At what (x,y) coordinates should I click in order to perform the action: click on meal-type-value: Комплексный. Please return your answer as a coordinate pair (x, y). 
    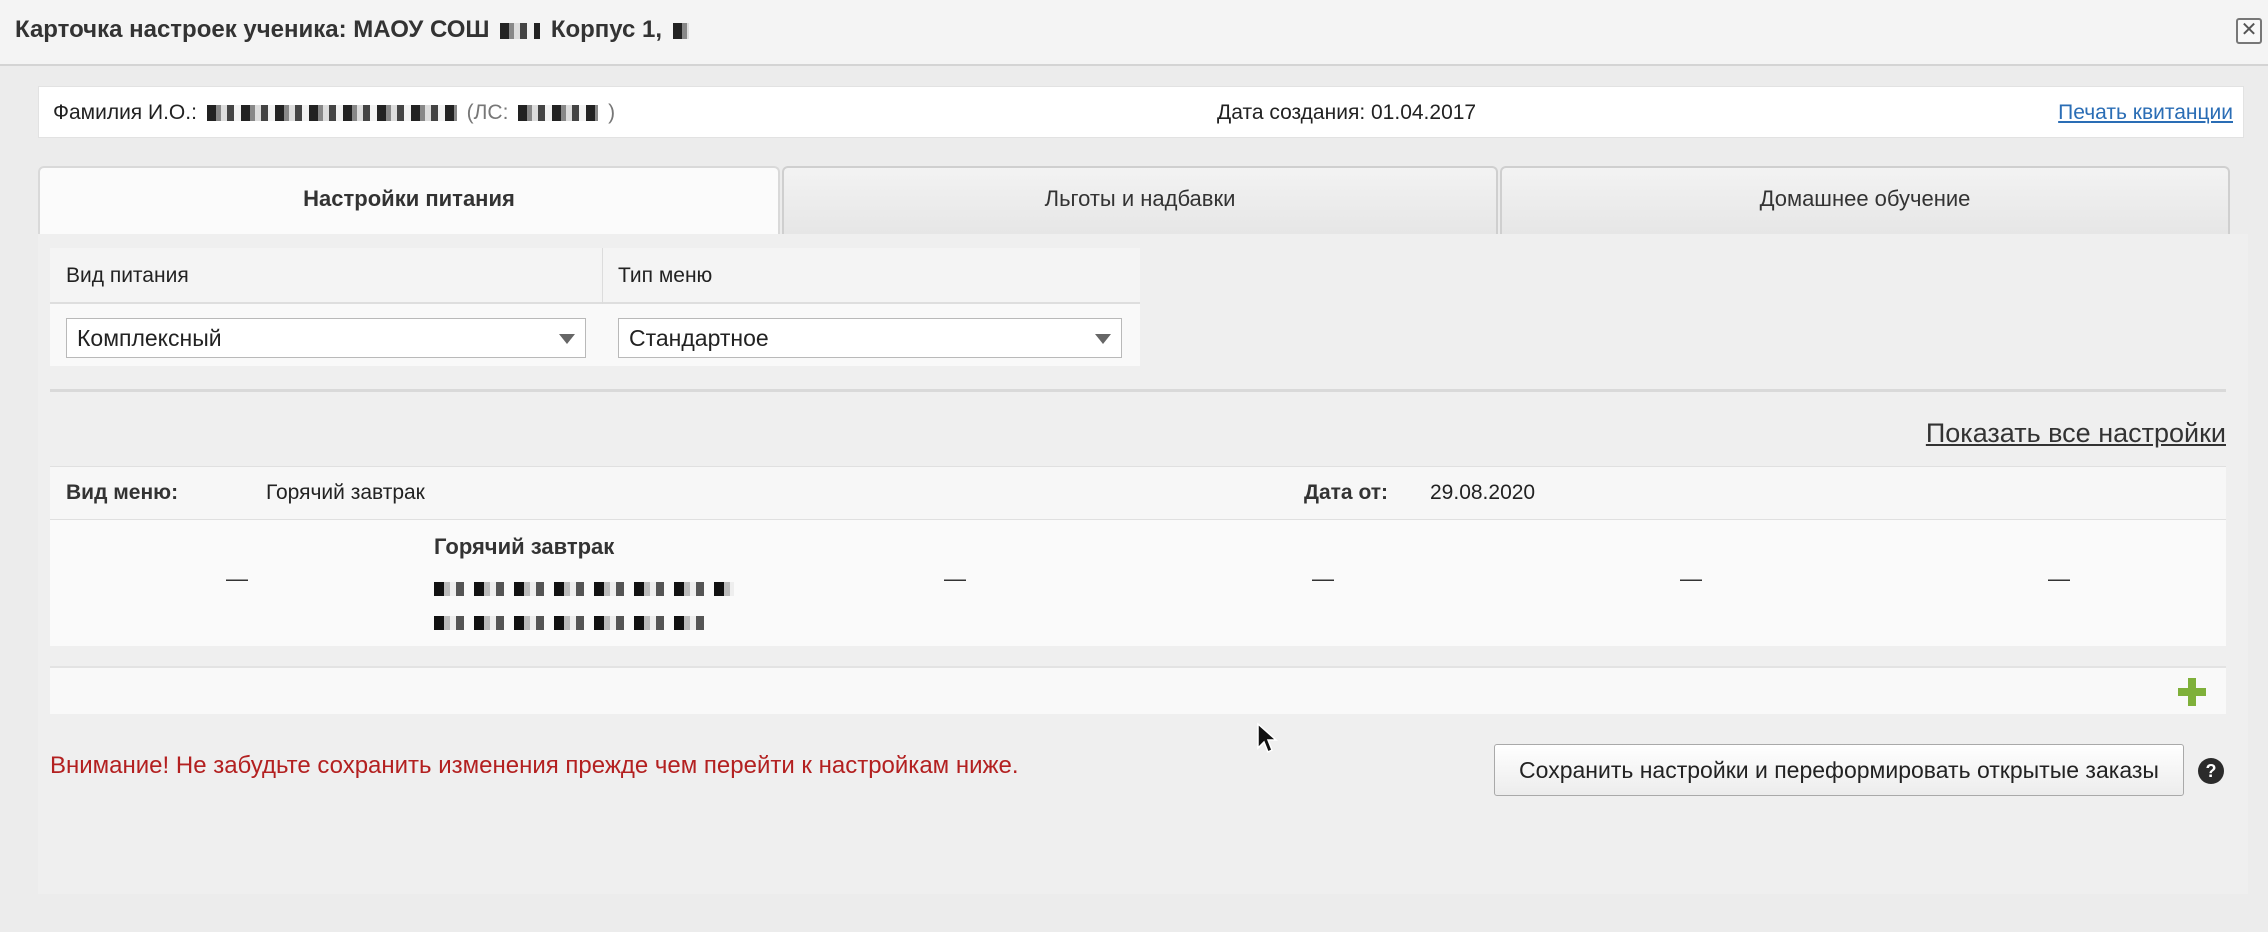
    Looking at the image, I should click on (149, 338).